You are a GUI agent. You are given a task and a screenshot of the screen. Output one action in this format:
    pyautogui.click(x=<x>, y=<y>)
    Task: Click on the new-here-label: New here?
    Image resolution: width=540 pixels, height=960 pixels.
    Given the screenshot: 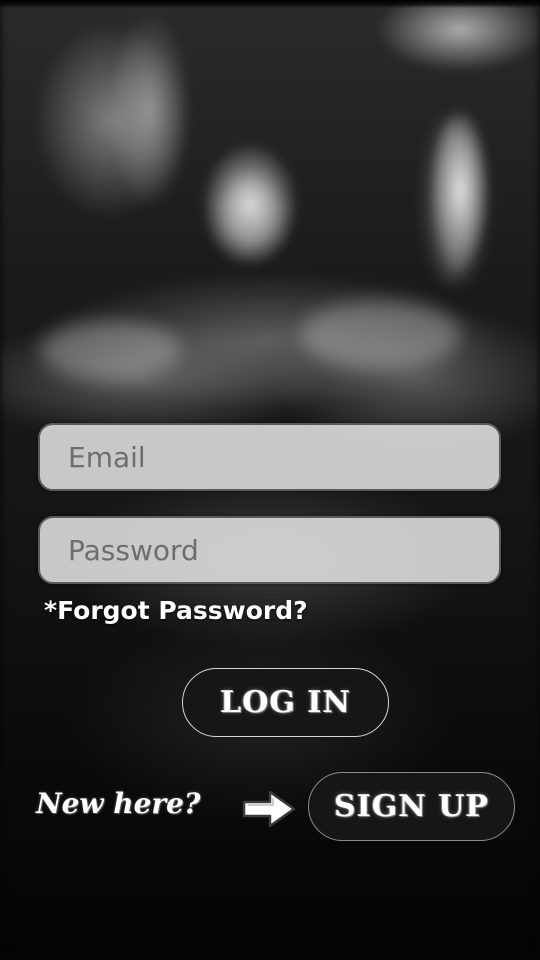 What is the action you would take?
    pyautogui.click(x=118, y=803)
    